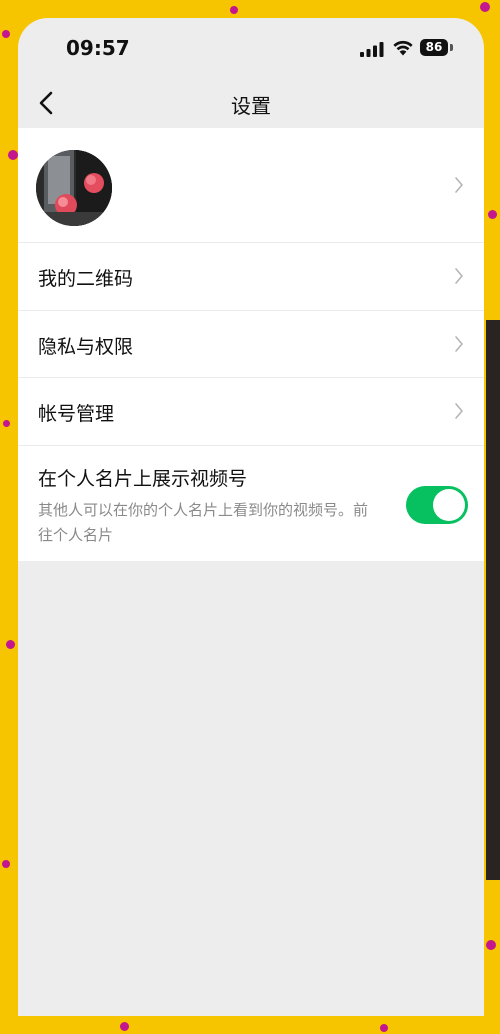 This screenshot has height=1034, width=500. I want to click on menu-item-label: 帐号管理, so click(76, 414).